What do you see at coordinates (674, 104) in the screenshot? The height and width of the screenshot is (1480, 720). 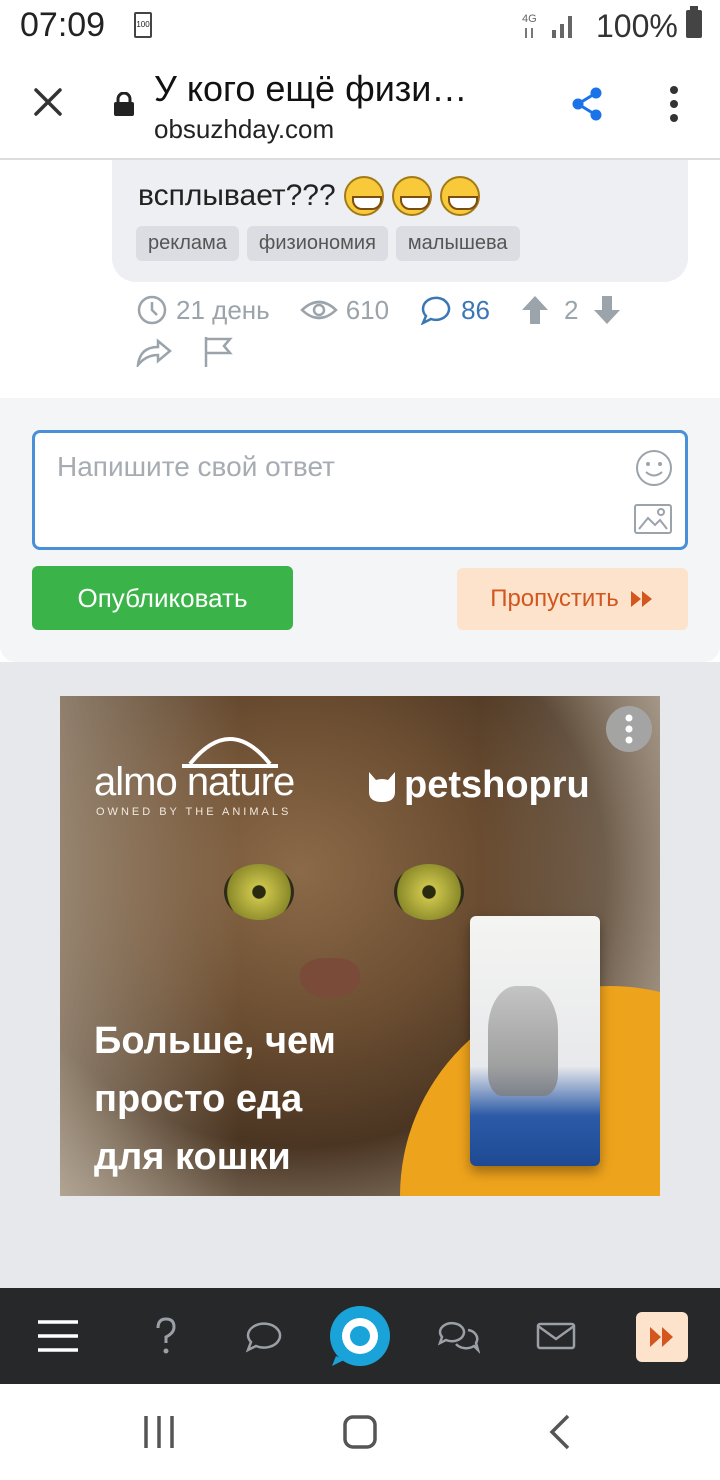 I see `more-vert-icon` at bounding box center [674, 104].